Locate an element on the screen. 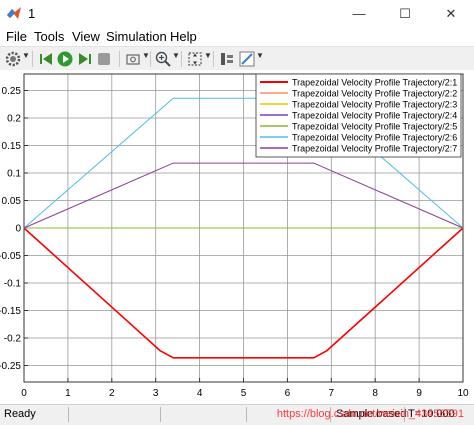 The width and height of the screenshot is (474, 425). status-ready: Ready is located at coordinates (20, 414).